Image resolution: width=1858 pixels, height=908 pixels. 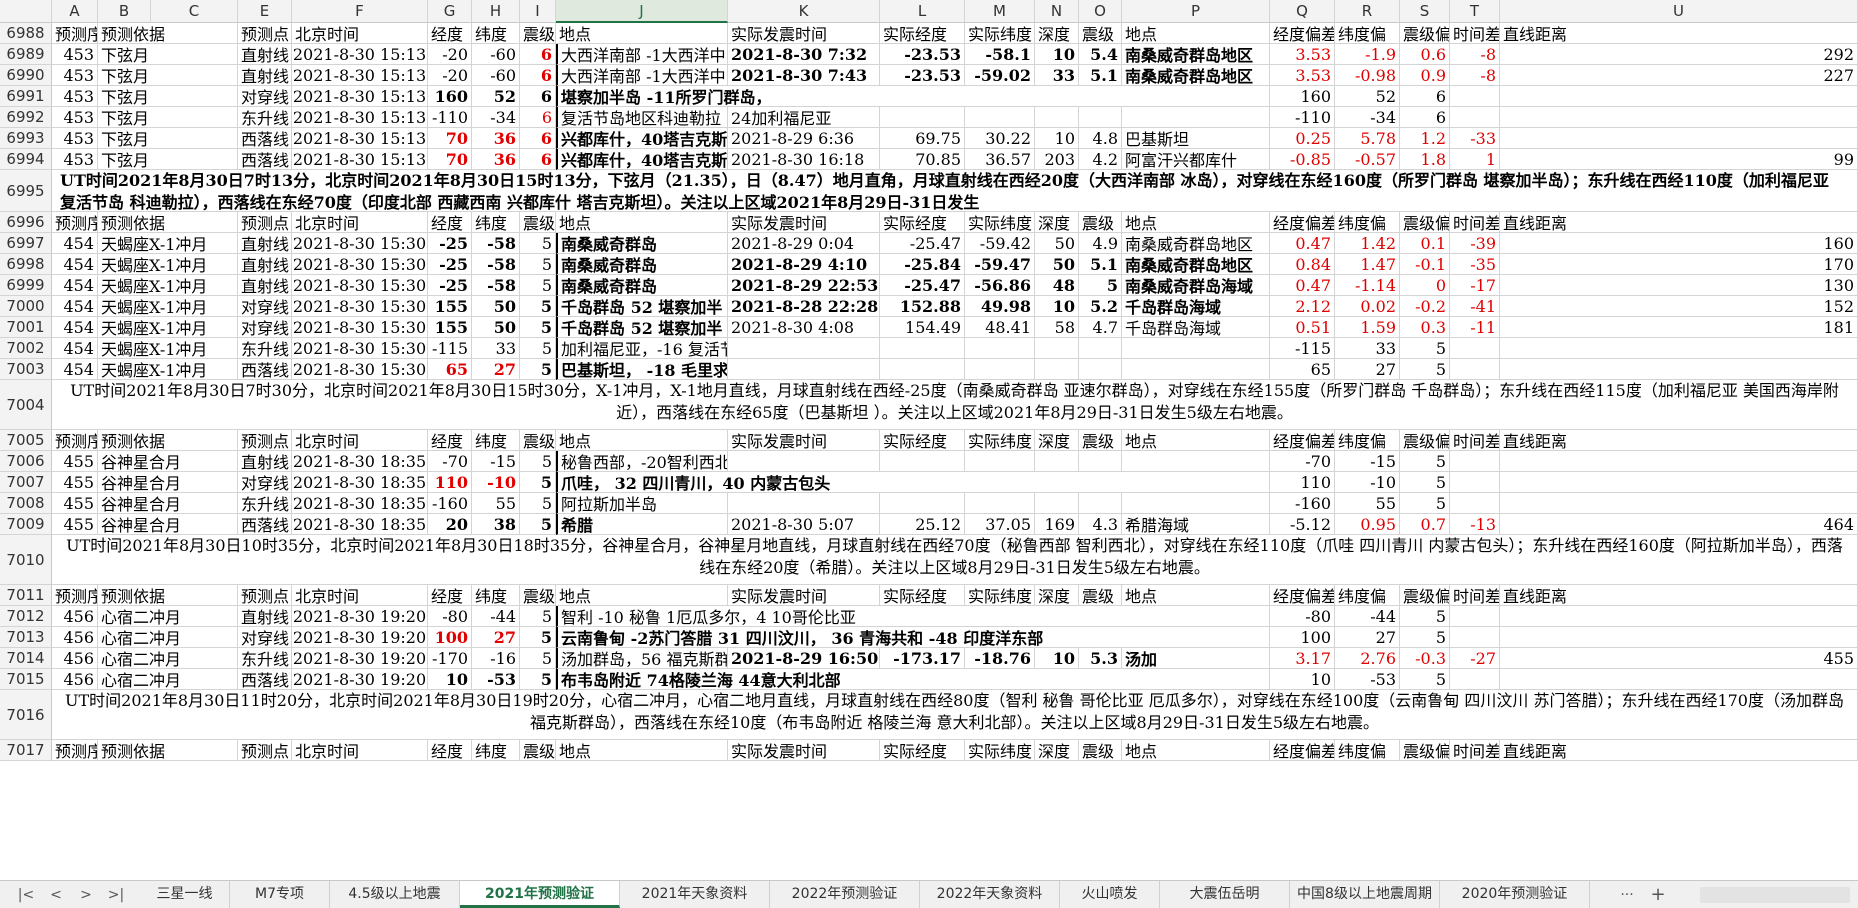 I want to click on table-cell: 2021-8-30 15:13, so click(x=360, y=75).